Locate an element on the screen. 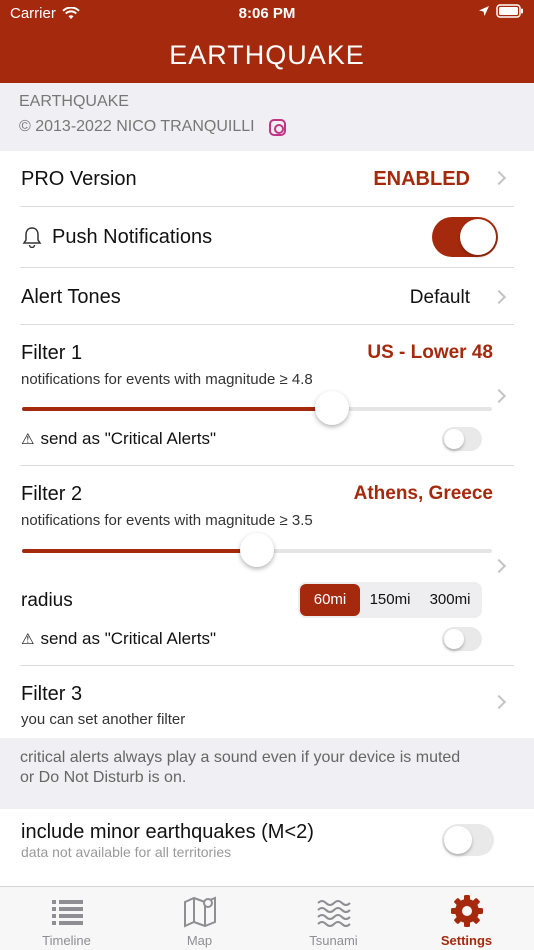 This screenshot has height=950, width=534. filter1-critical-label: send as "Critical Alerts" is located at coordinates (128, 438).